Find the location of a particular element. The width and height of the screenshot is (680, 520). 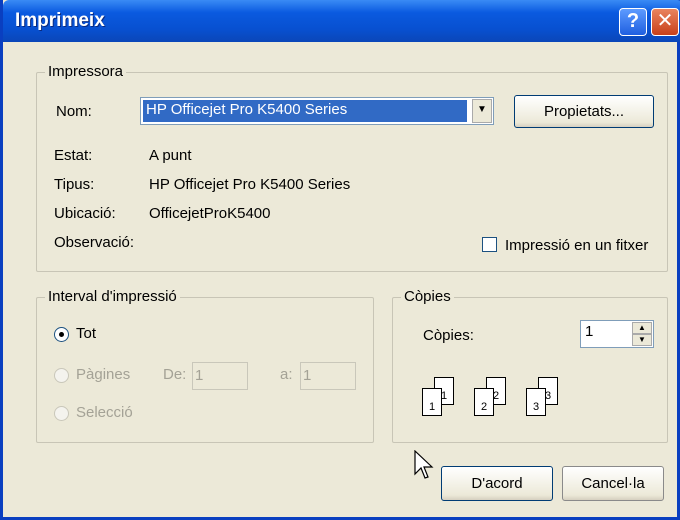

ok-button: D'acord is located at coordinates (497, 483).